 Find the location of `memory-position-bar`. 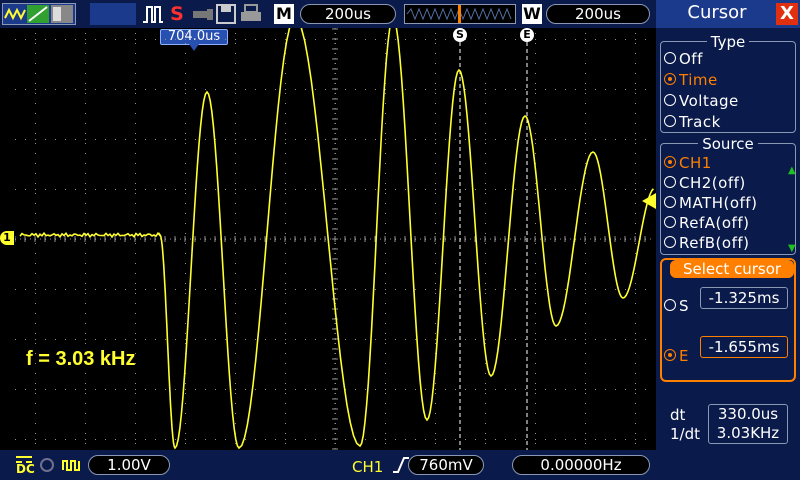

memory-position-bar is located at coordinates (460, 14).